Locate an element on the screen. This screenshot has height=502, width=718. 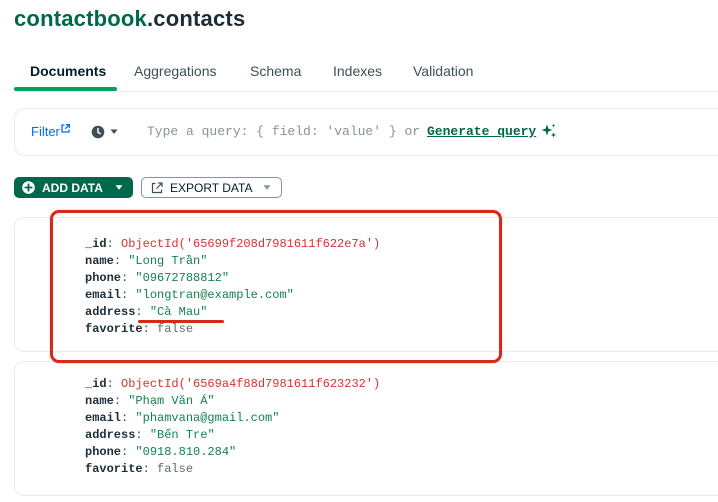
collection-title: contactbook.contacts is located at coordinates (129, 19).